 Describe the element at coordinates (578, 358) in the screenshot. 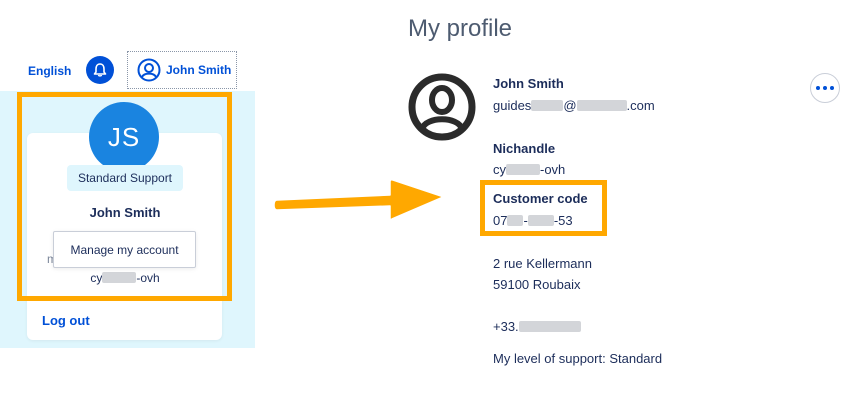

I see `support-level-line: My level of support: Standard` at that location.